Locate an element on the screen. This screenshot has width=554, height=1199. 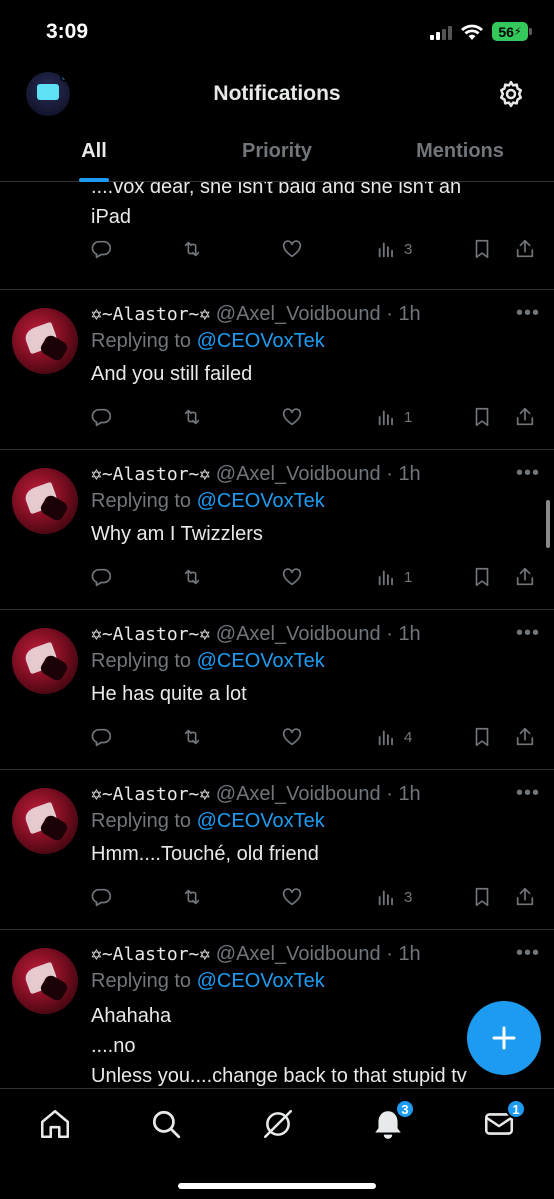
post-text: He has quite a lot is located at coordinates (169, 694).